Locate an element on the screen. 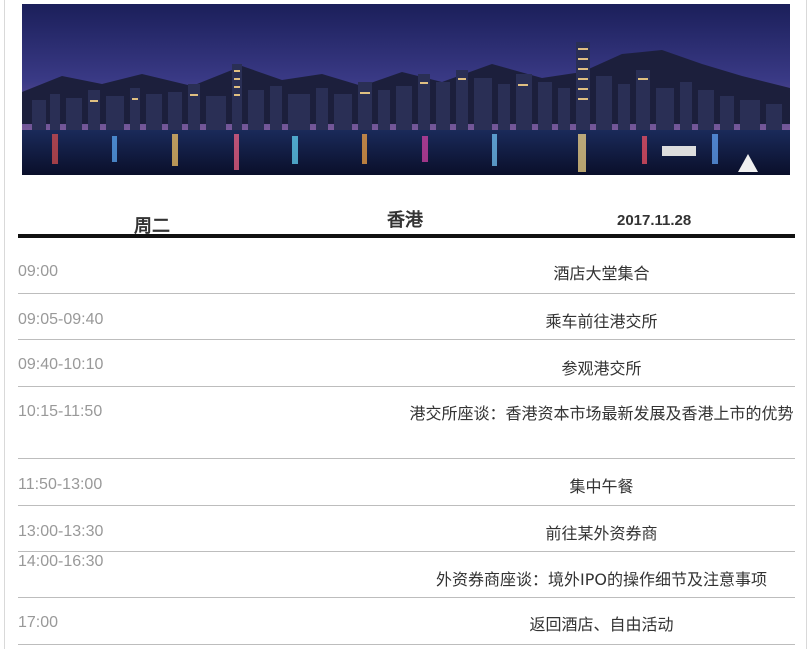 Image resolution: width=811 pixels, height=649 pixels. schedule-row: 09:40-10:10 参观港交所 is located at coordinates (406, 363).